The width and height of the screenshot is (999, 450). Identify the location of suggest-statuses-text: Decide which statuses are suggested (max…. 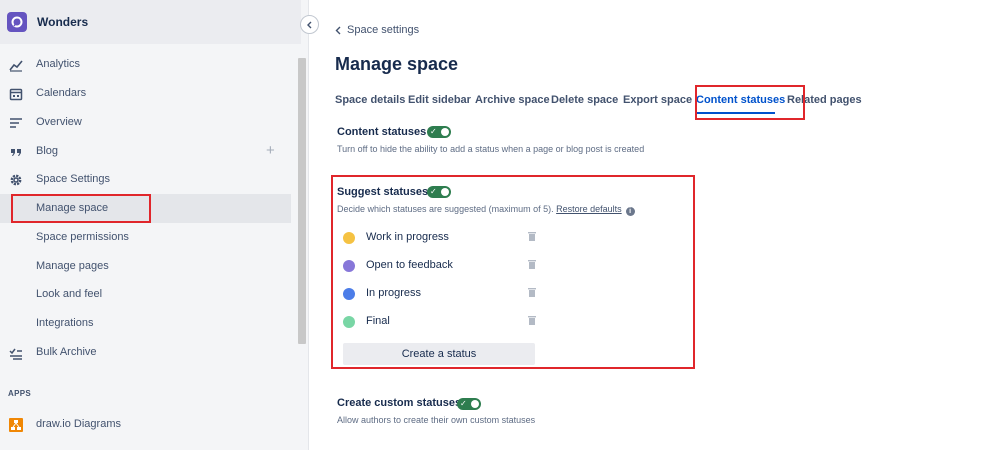
(445, 209).